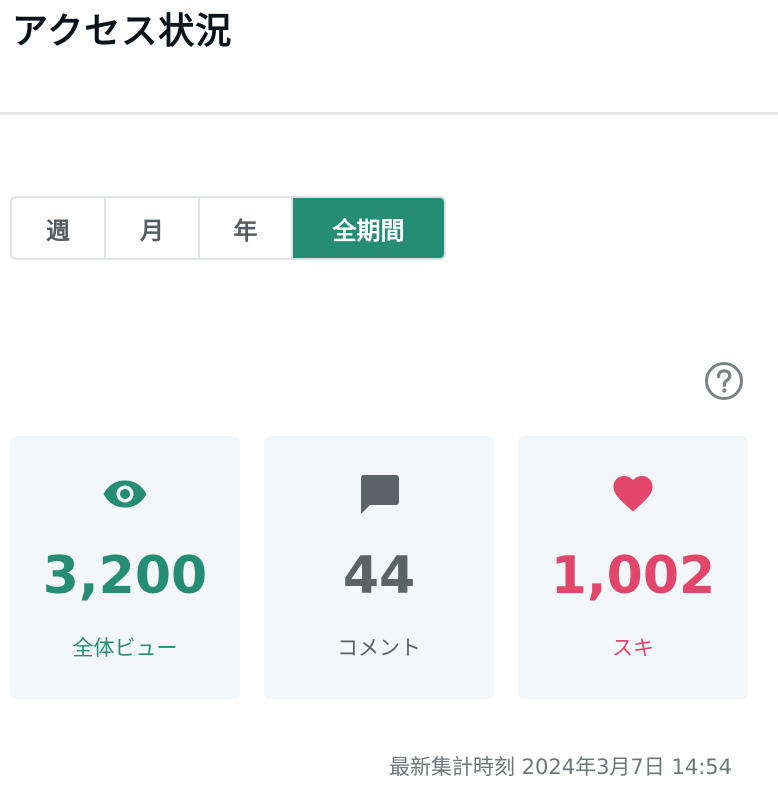 The width and height of the screenshot is (778, 796). What do you see at coordinates (633, 576) in the screenshot?
I see `likes-count: 1,002` at bounding box center [633, 576].